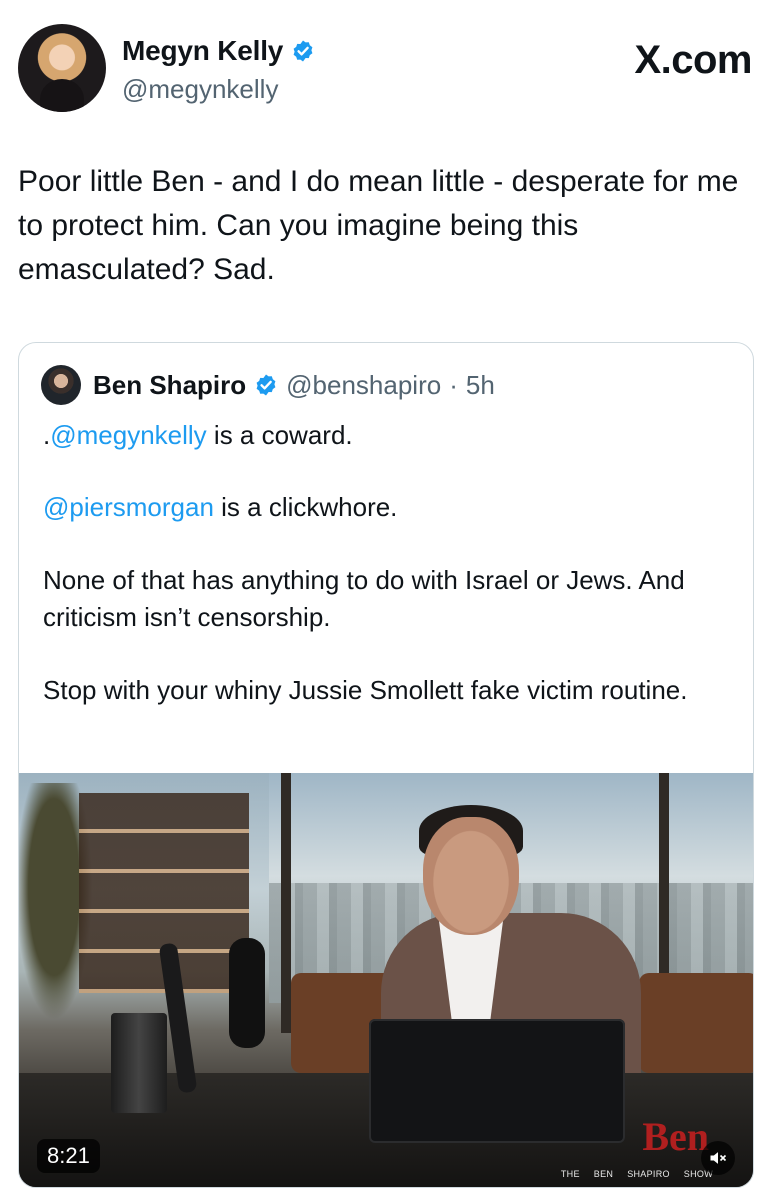 Image resolution: width=772 pixels, height=1200 pixels. I want to click on quoted-author-handle: @benshapiro, so click(363, 385).